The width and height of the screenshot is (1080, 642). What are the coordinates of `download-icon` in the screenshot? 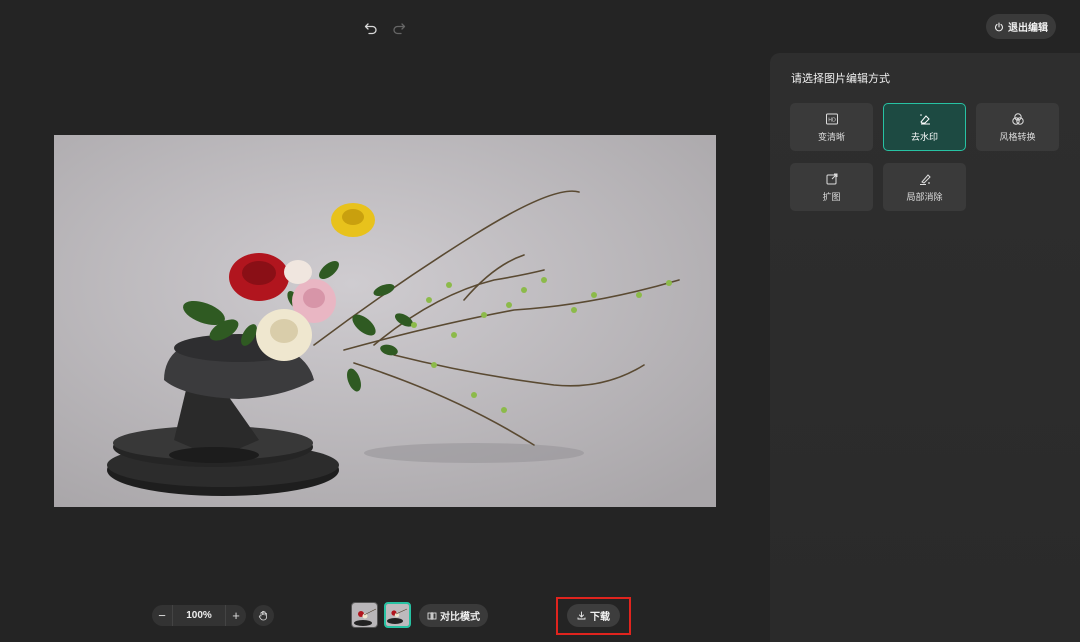 It's located at (581, 615).